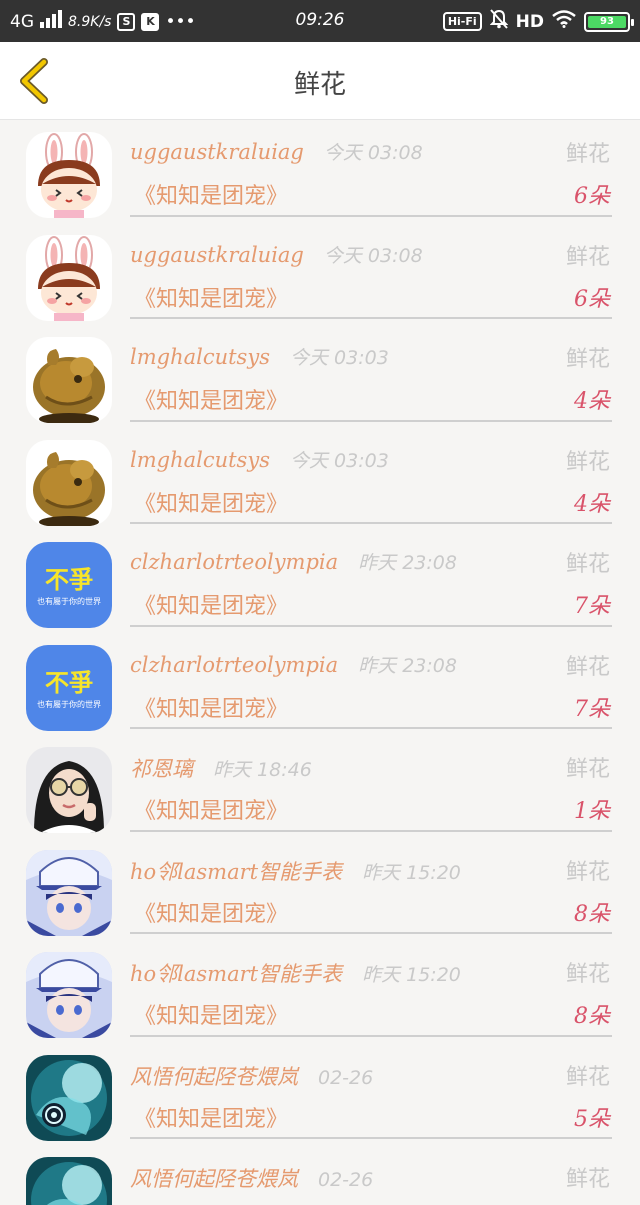 Image resolution: width=640 pixels, height=1205 pixels. What do you see at coordinates (564, 21) in the screenshot?
I see `wifi-icon` at bounding box center [564, 21].